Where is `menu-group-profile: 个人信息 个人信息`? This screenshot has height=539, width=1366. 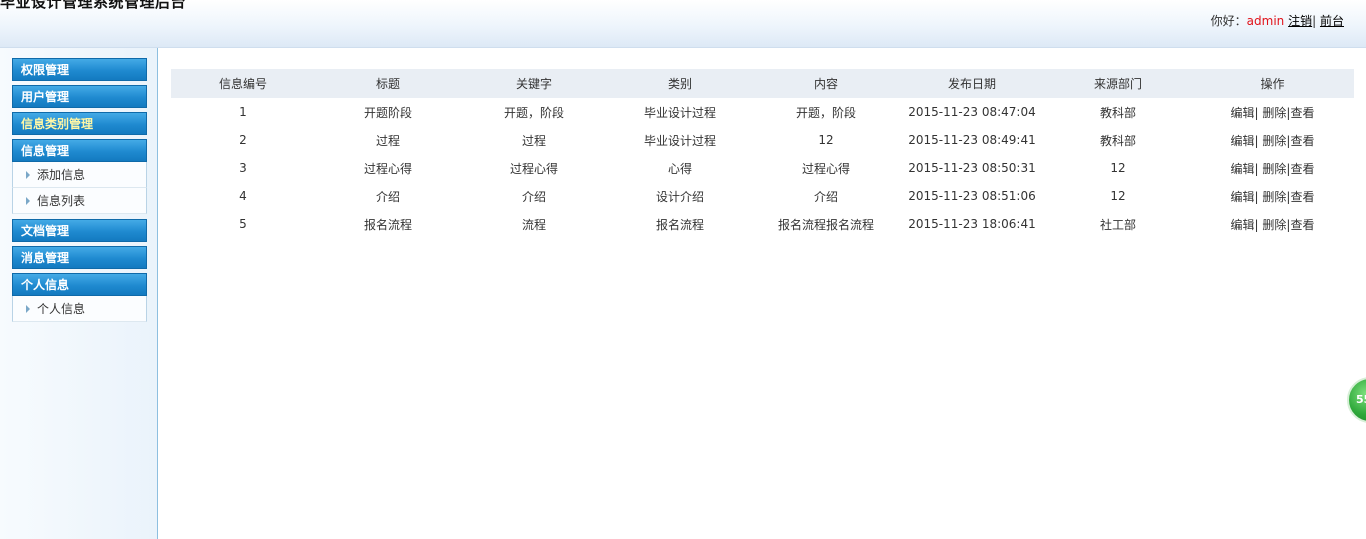
menu-group-profile: 个人信息 个人信息 is located at coordinates (79, 297).